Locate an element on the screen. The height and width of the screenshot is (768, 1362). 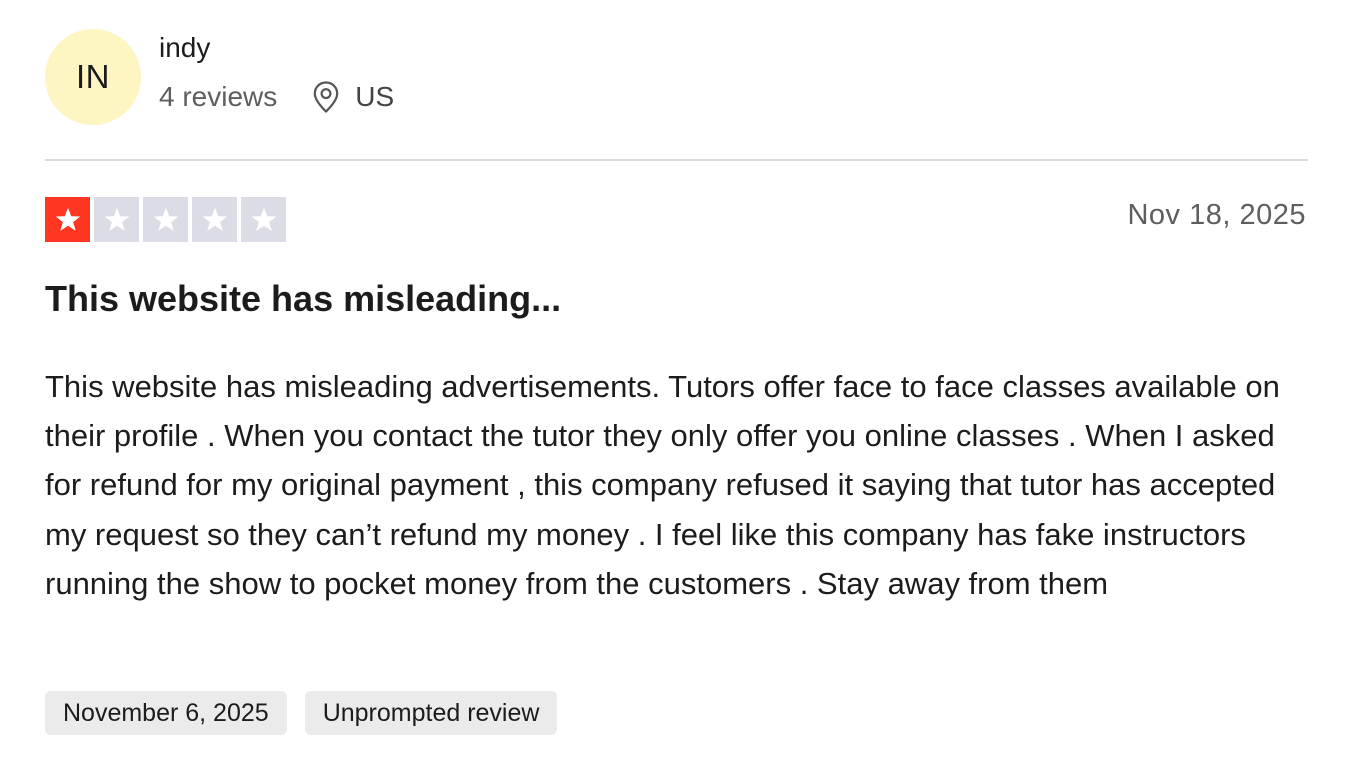
location-pin-icon is located at coordinates (326, 97).